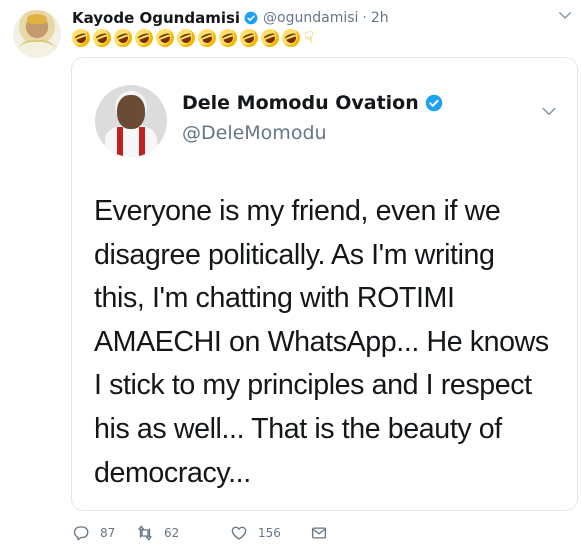 This screenshot has height=554, width=582. I want to click on reply-icon, so click(81, 533).